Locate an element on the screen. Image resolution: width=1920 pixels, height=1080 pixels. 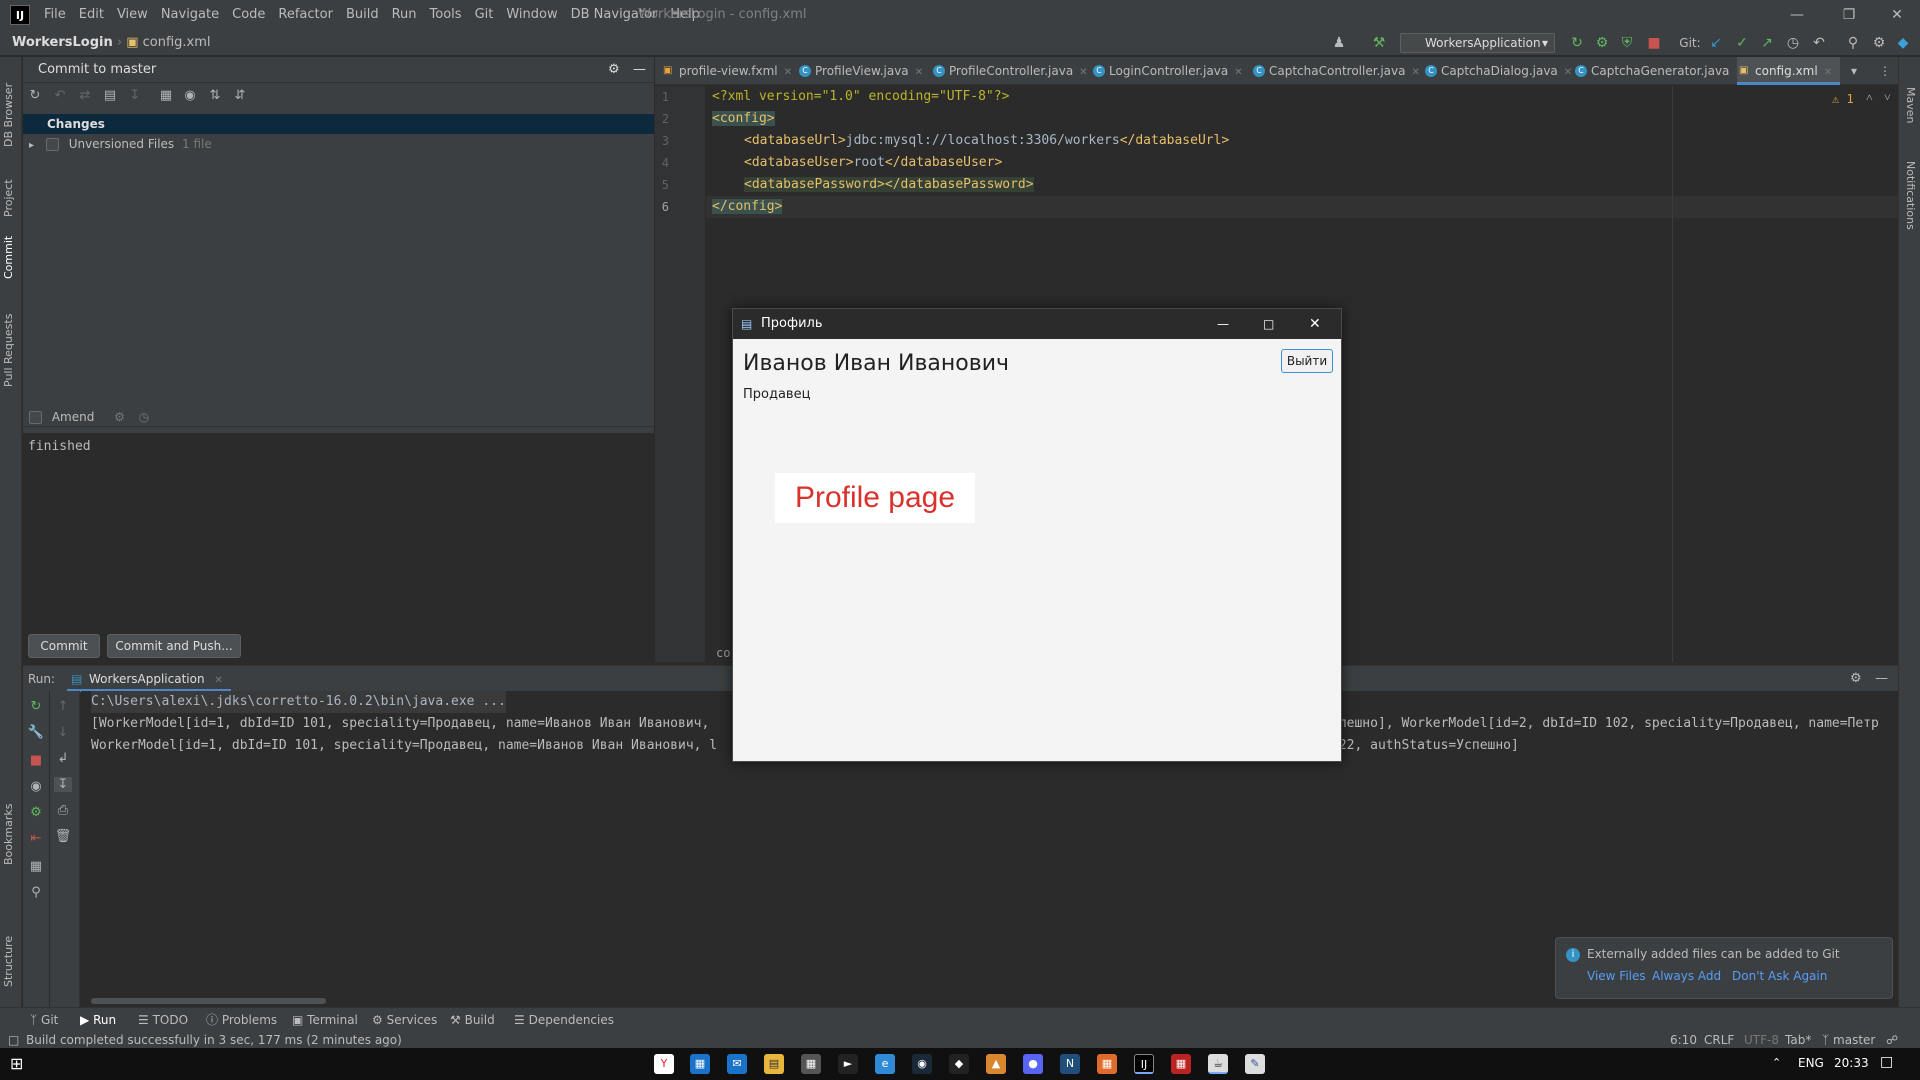
menu-navigate: Navigate is located at coordinates (190, 15).